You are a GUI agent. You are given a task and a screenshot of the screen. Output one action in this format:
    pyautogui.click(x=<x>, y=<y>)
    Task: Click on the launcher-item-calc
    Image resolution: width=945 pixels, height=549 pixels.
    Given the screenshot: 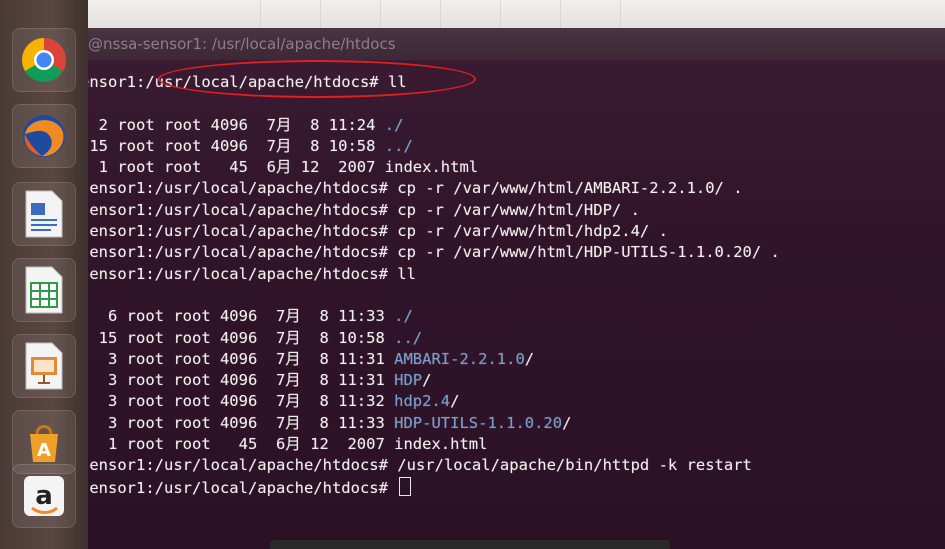 What is the action you would take?
    pyautogui.click(x=44, y=290)
    